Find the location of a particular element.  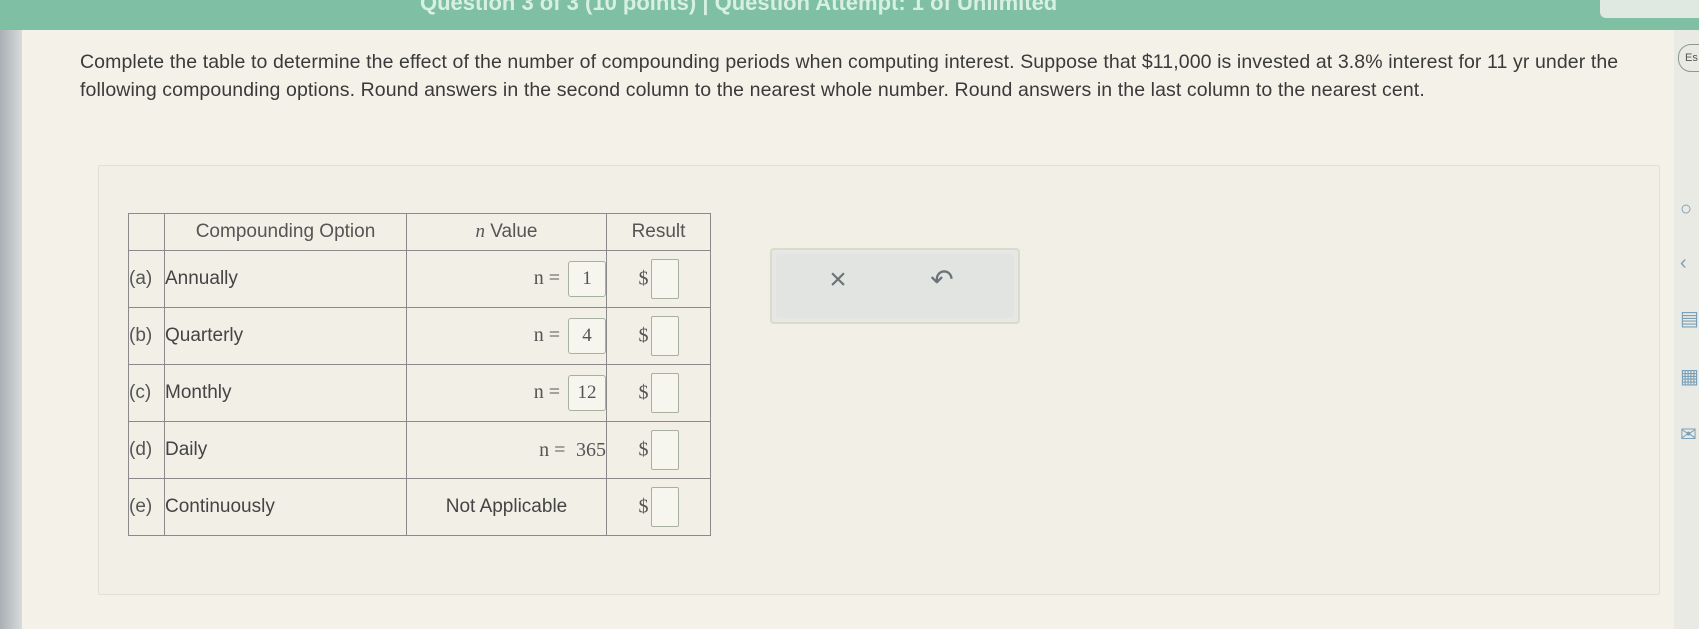

calculator-icon: ▦ is located at coordinates (1689, 377).